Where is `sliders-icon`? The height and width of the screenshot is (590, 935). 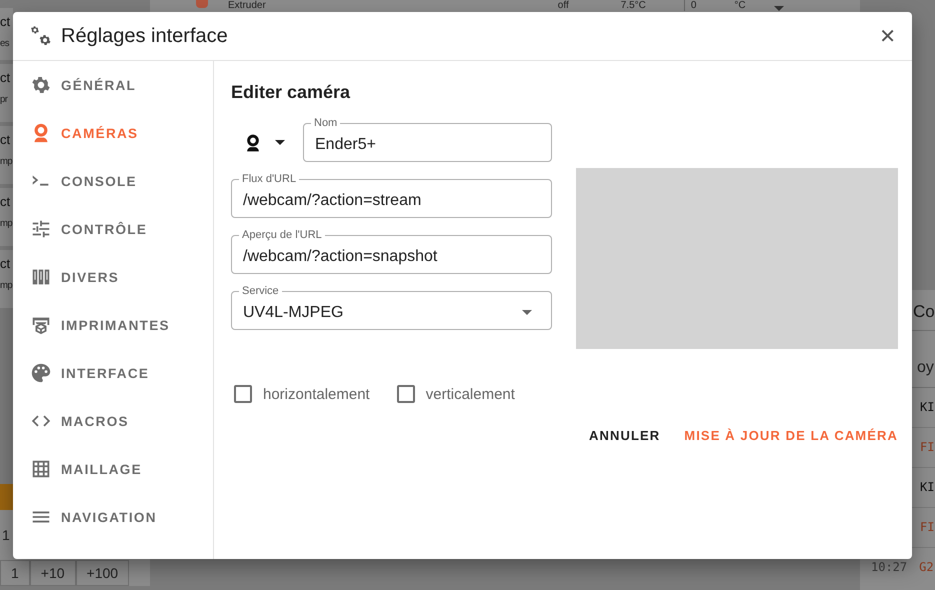 sliders-icon is located at coordinates (41, 229).